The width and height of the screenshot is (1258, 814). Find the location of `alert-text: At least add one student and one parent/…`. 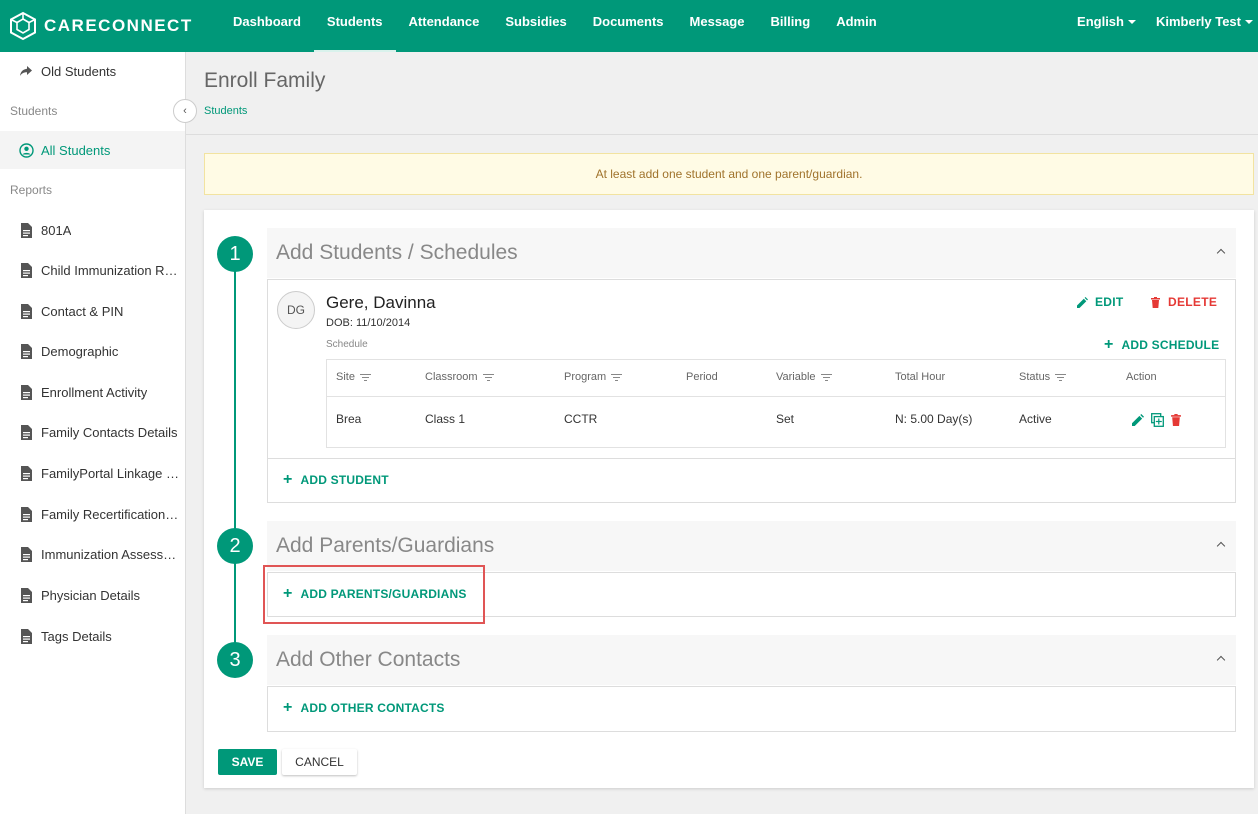

alert-text: At least add one student and one parent/… is located at coordinates (729, 174).